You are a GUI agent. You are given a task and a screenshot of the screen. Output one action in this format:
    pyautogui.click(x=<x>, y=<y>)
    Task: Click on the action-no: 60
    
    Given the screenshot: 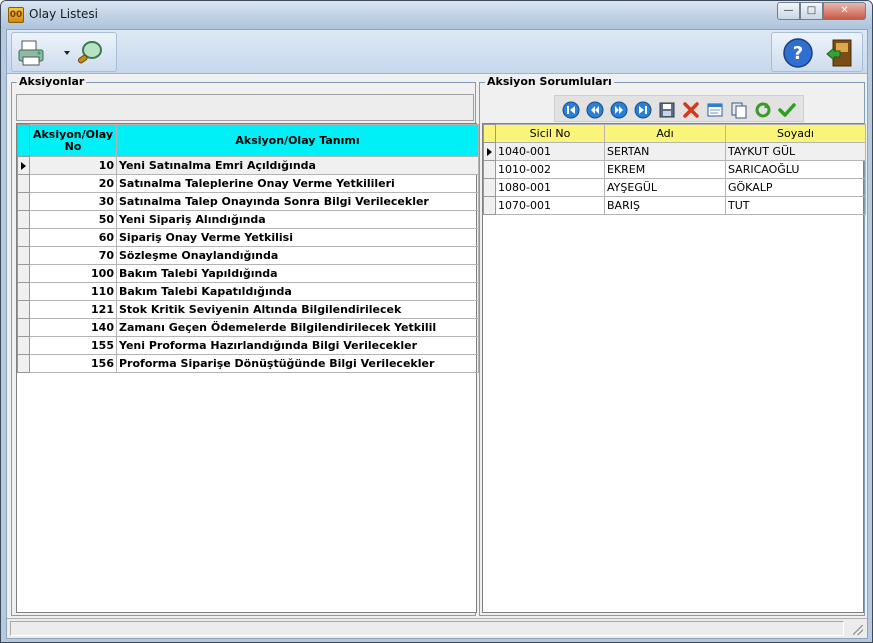 What is the action you would take?
    pyautogui.click(x=73, y=237)
    